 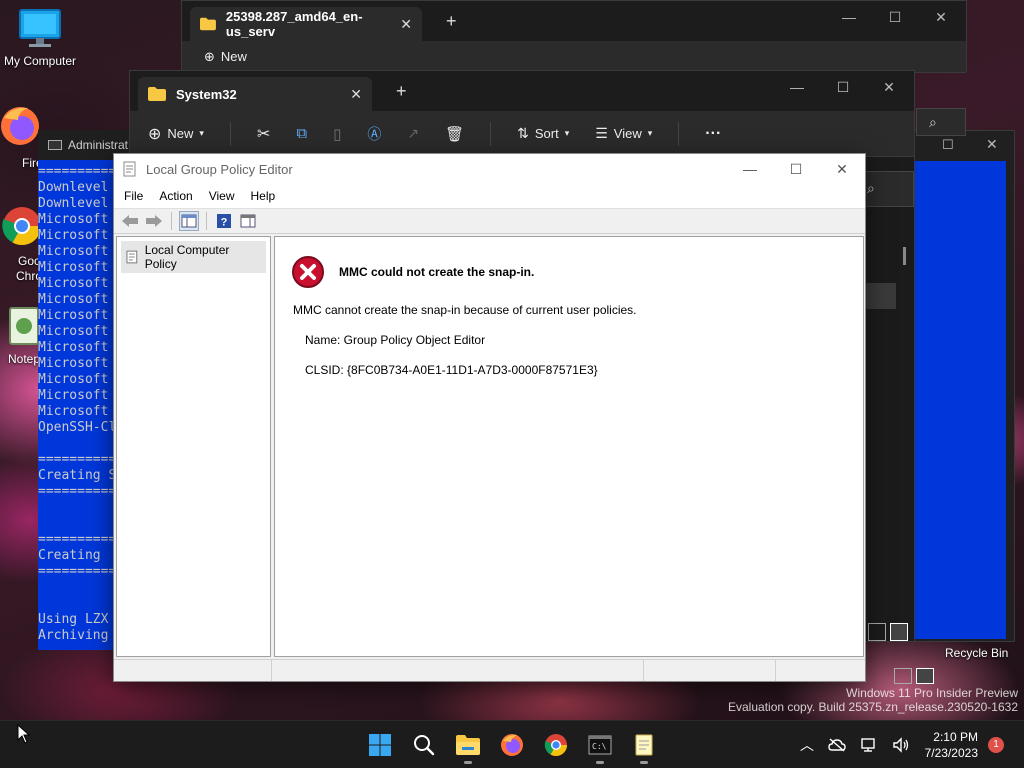 I want to click on file-explorer-taskbar-button, so click(x=468, y=746).